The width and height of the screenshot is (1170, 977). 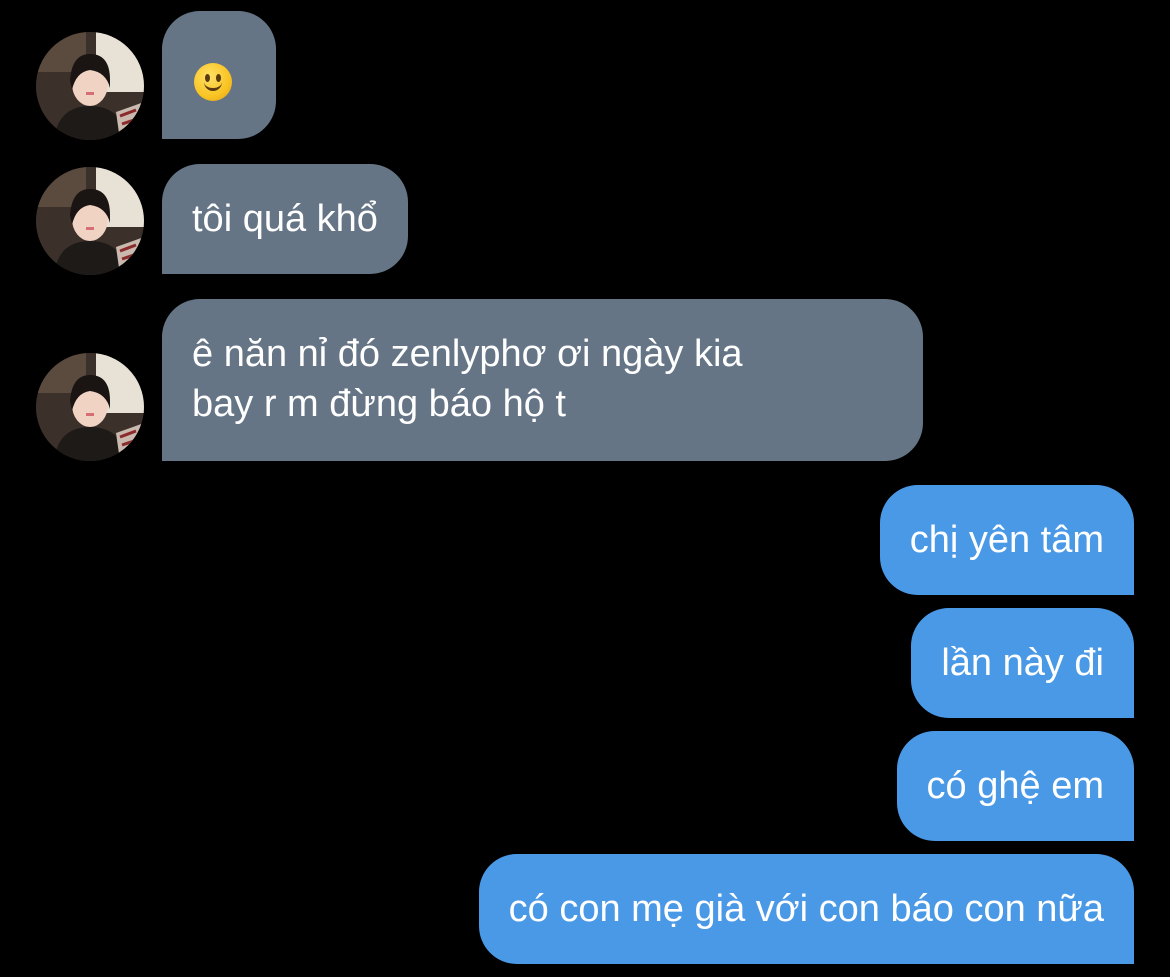 I want to click on incoming-message-emoji, so click(x=219, y=75).